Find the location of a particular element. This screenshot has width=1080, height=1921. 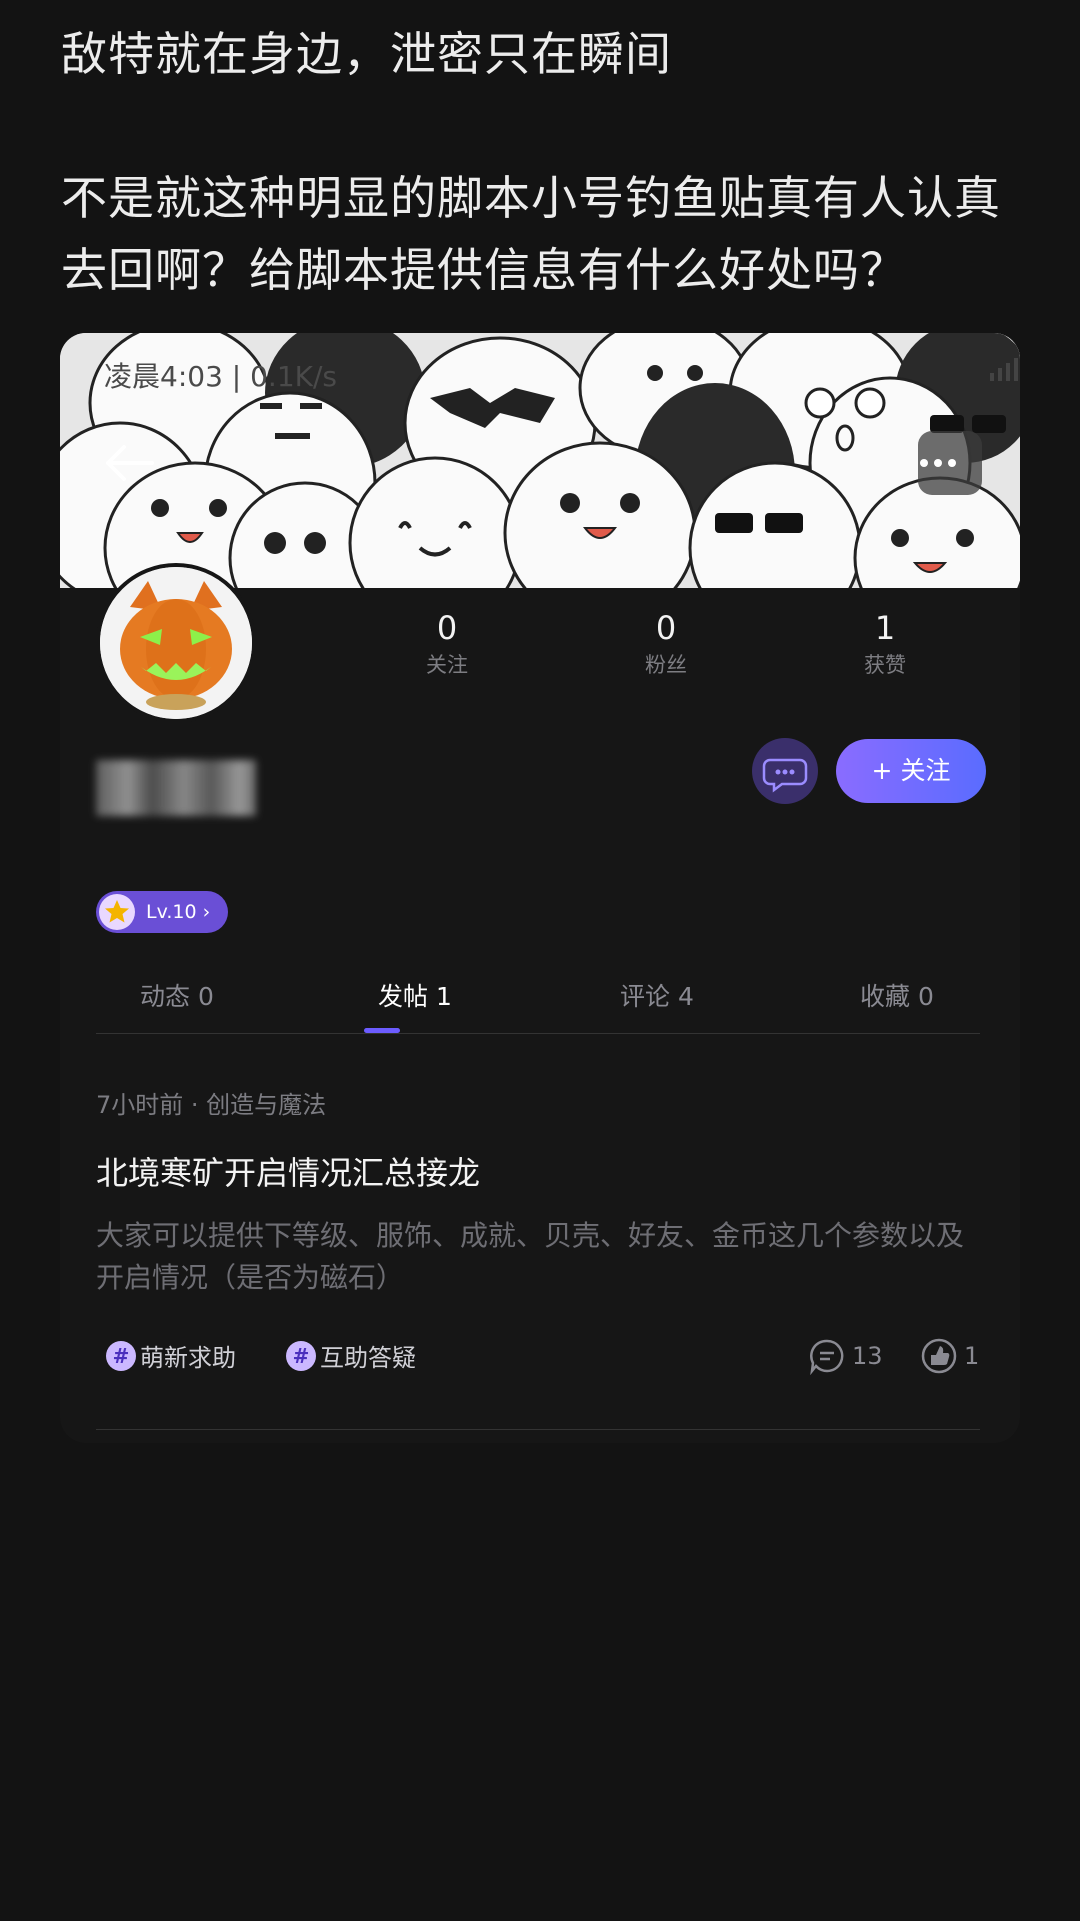

active-tab-indicator is located at coordinates (382, 1030).